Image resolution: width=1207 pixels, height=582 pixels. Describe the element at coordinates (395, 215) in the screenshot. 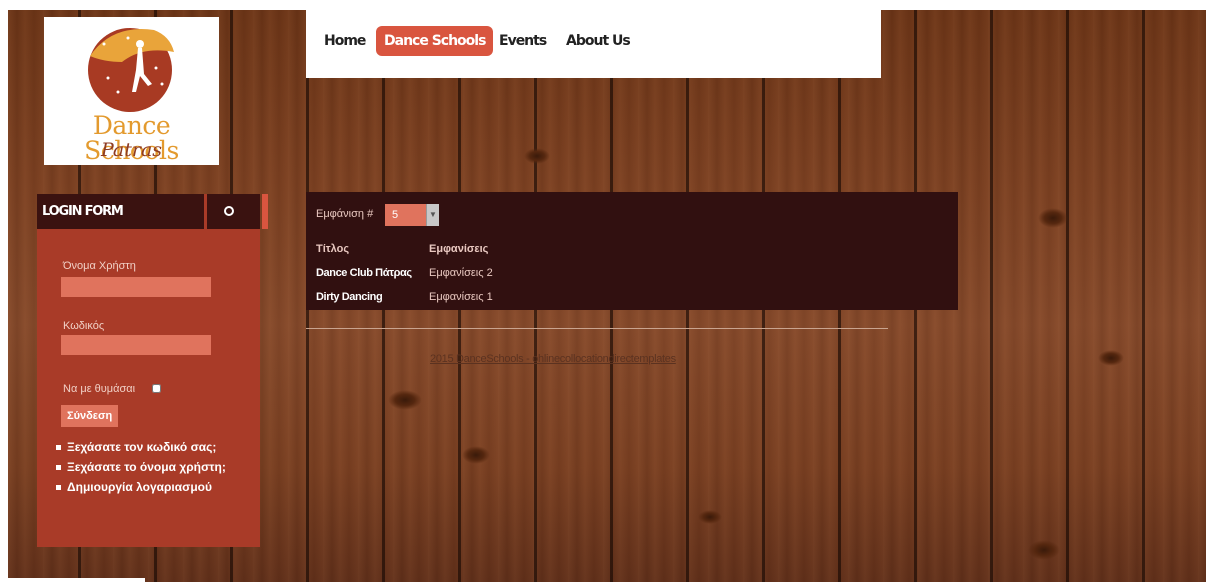

I see `display-count-value: 5` at that location.